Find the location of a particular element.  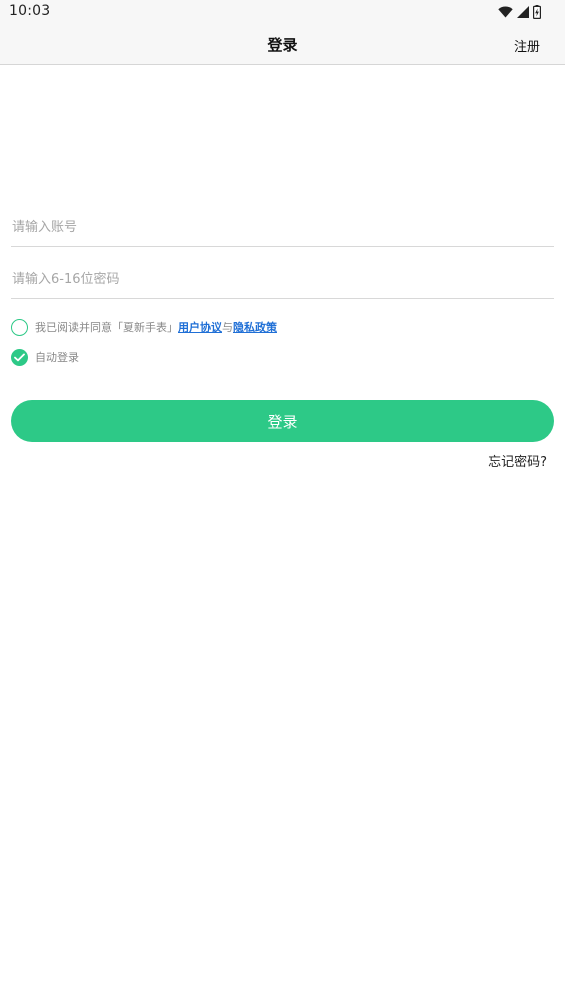

agreement-text: 我已阅读并同意「夏新手表」 is located at coordinates (106, 327).